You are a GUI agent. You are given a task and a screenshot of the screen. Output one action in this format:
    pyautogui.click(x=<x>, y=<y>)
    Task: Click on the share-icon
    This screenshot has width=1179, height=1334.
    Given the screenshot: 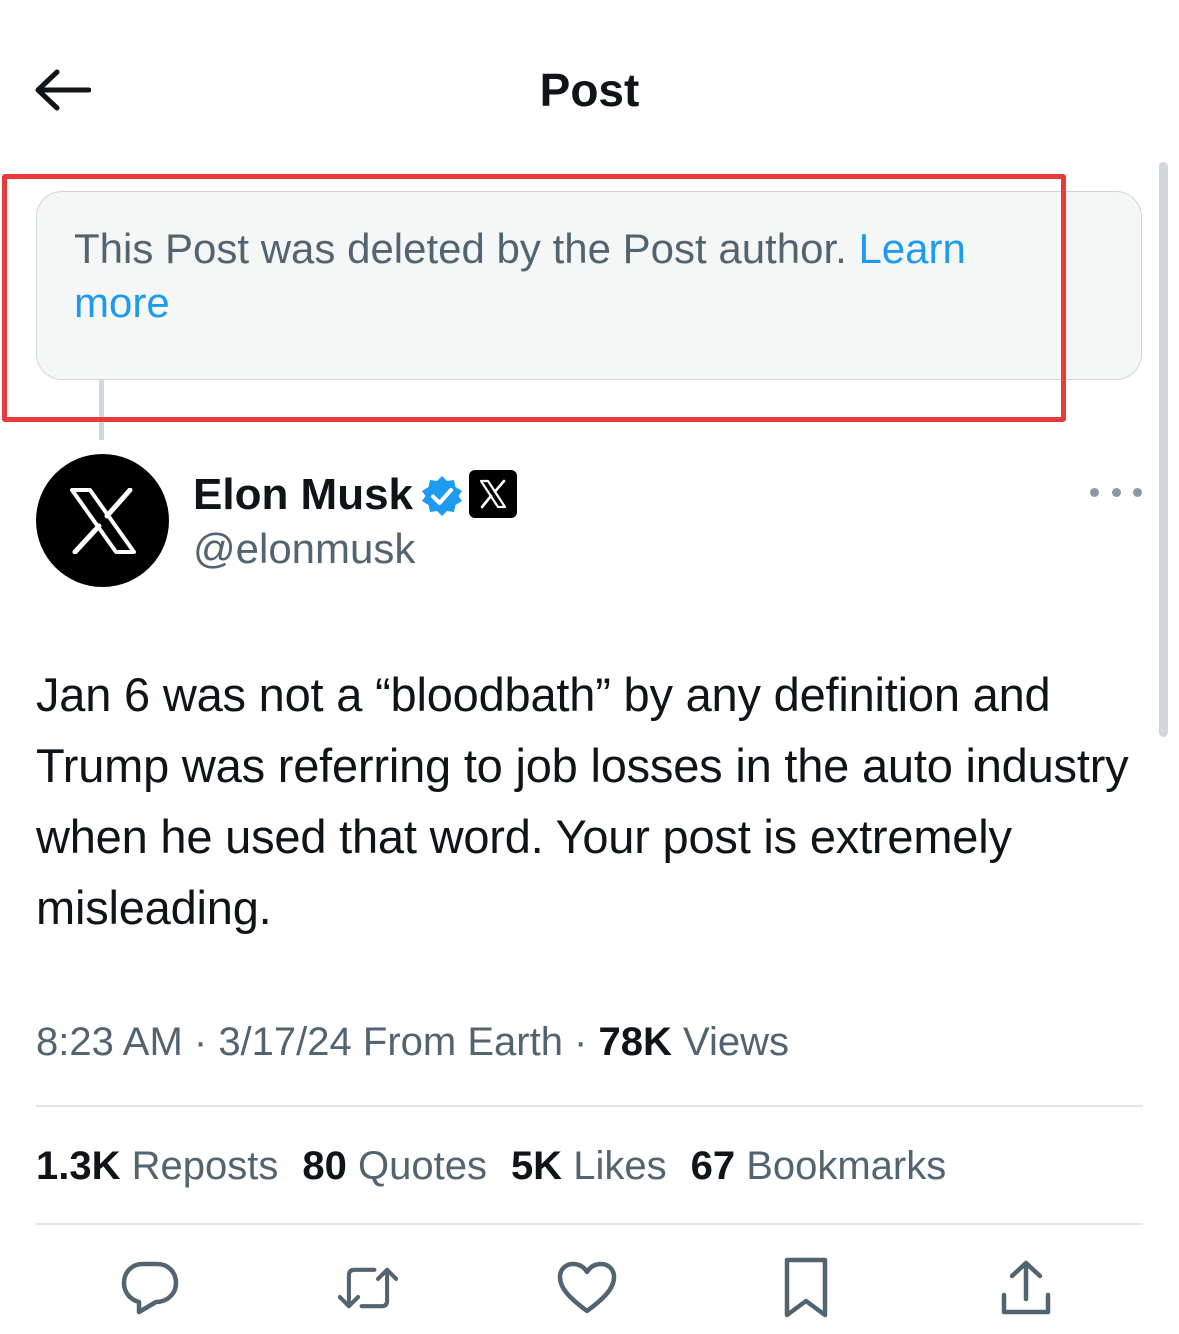 What is the action you would take?
    pyautogui.click(x=1026, y=1287)
    